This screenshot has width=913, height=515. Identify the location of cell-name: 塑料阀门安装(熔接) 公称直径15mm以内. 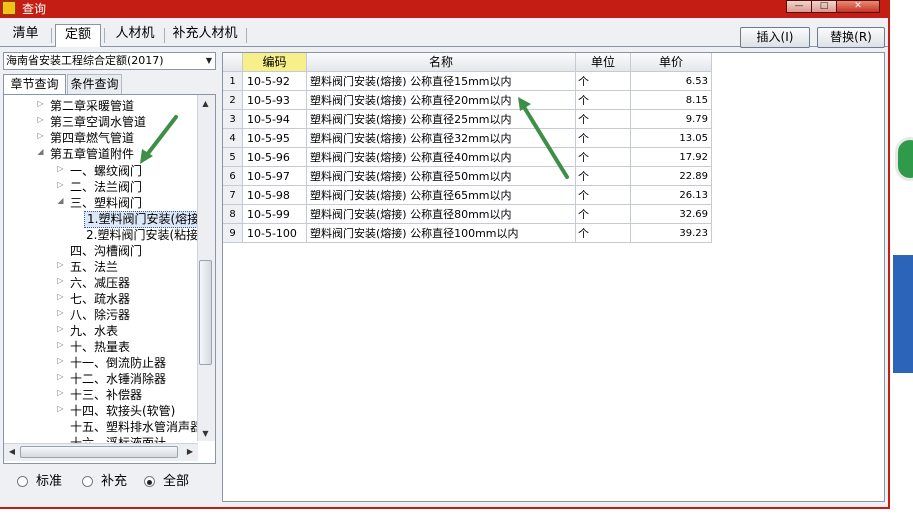
(441, 81).